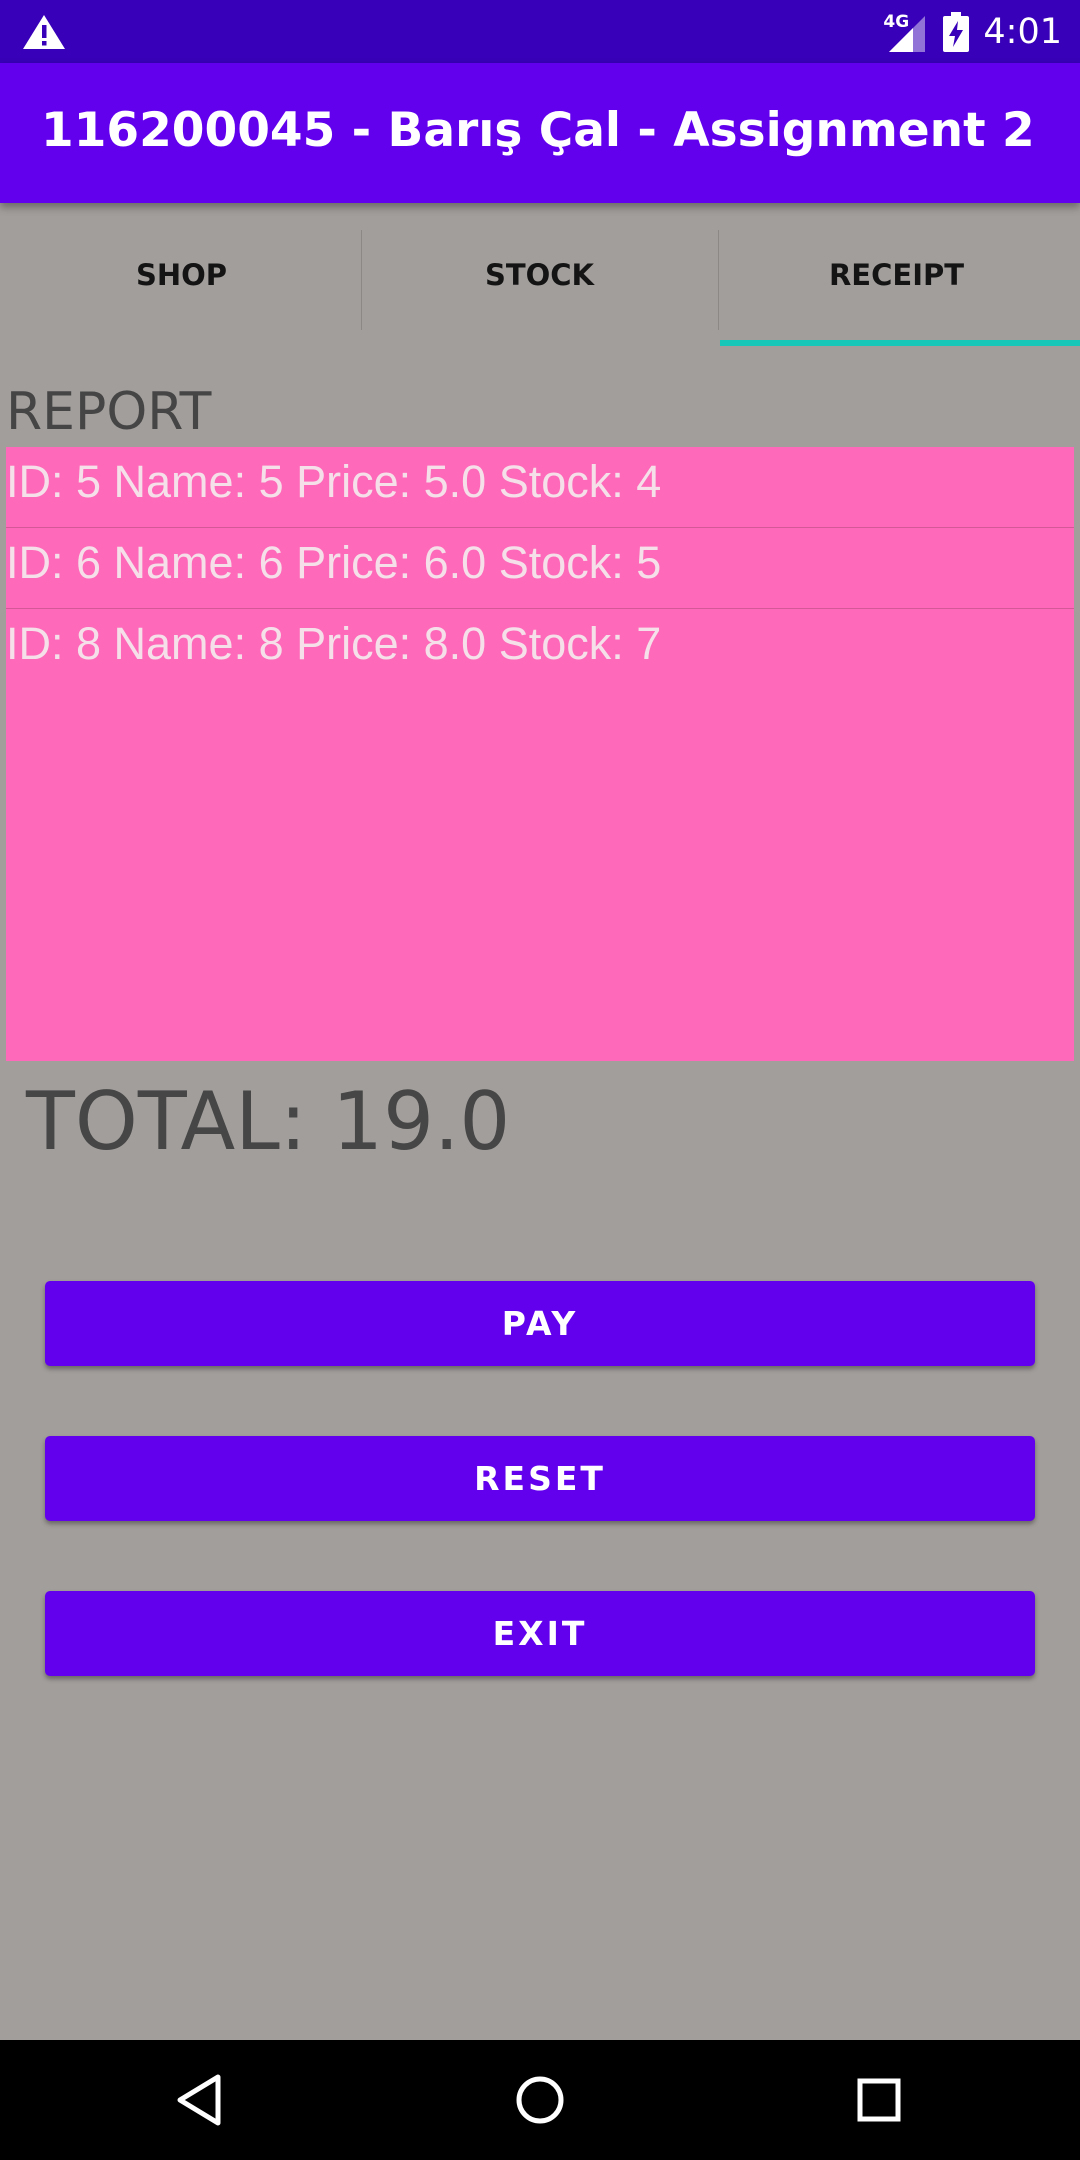 Image resolution: width=1080 pixels, height=2160 pixels. I want to click on status-icons: 4G 4:01, so click(971, 32).